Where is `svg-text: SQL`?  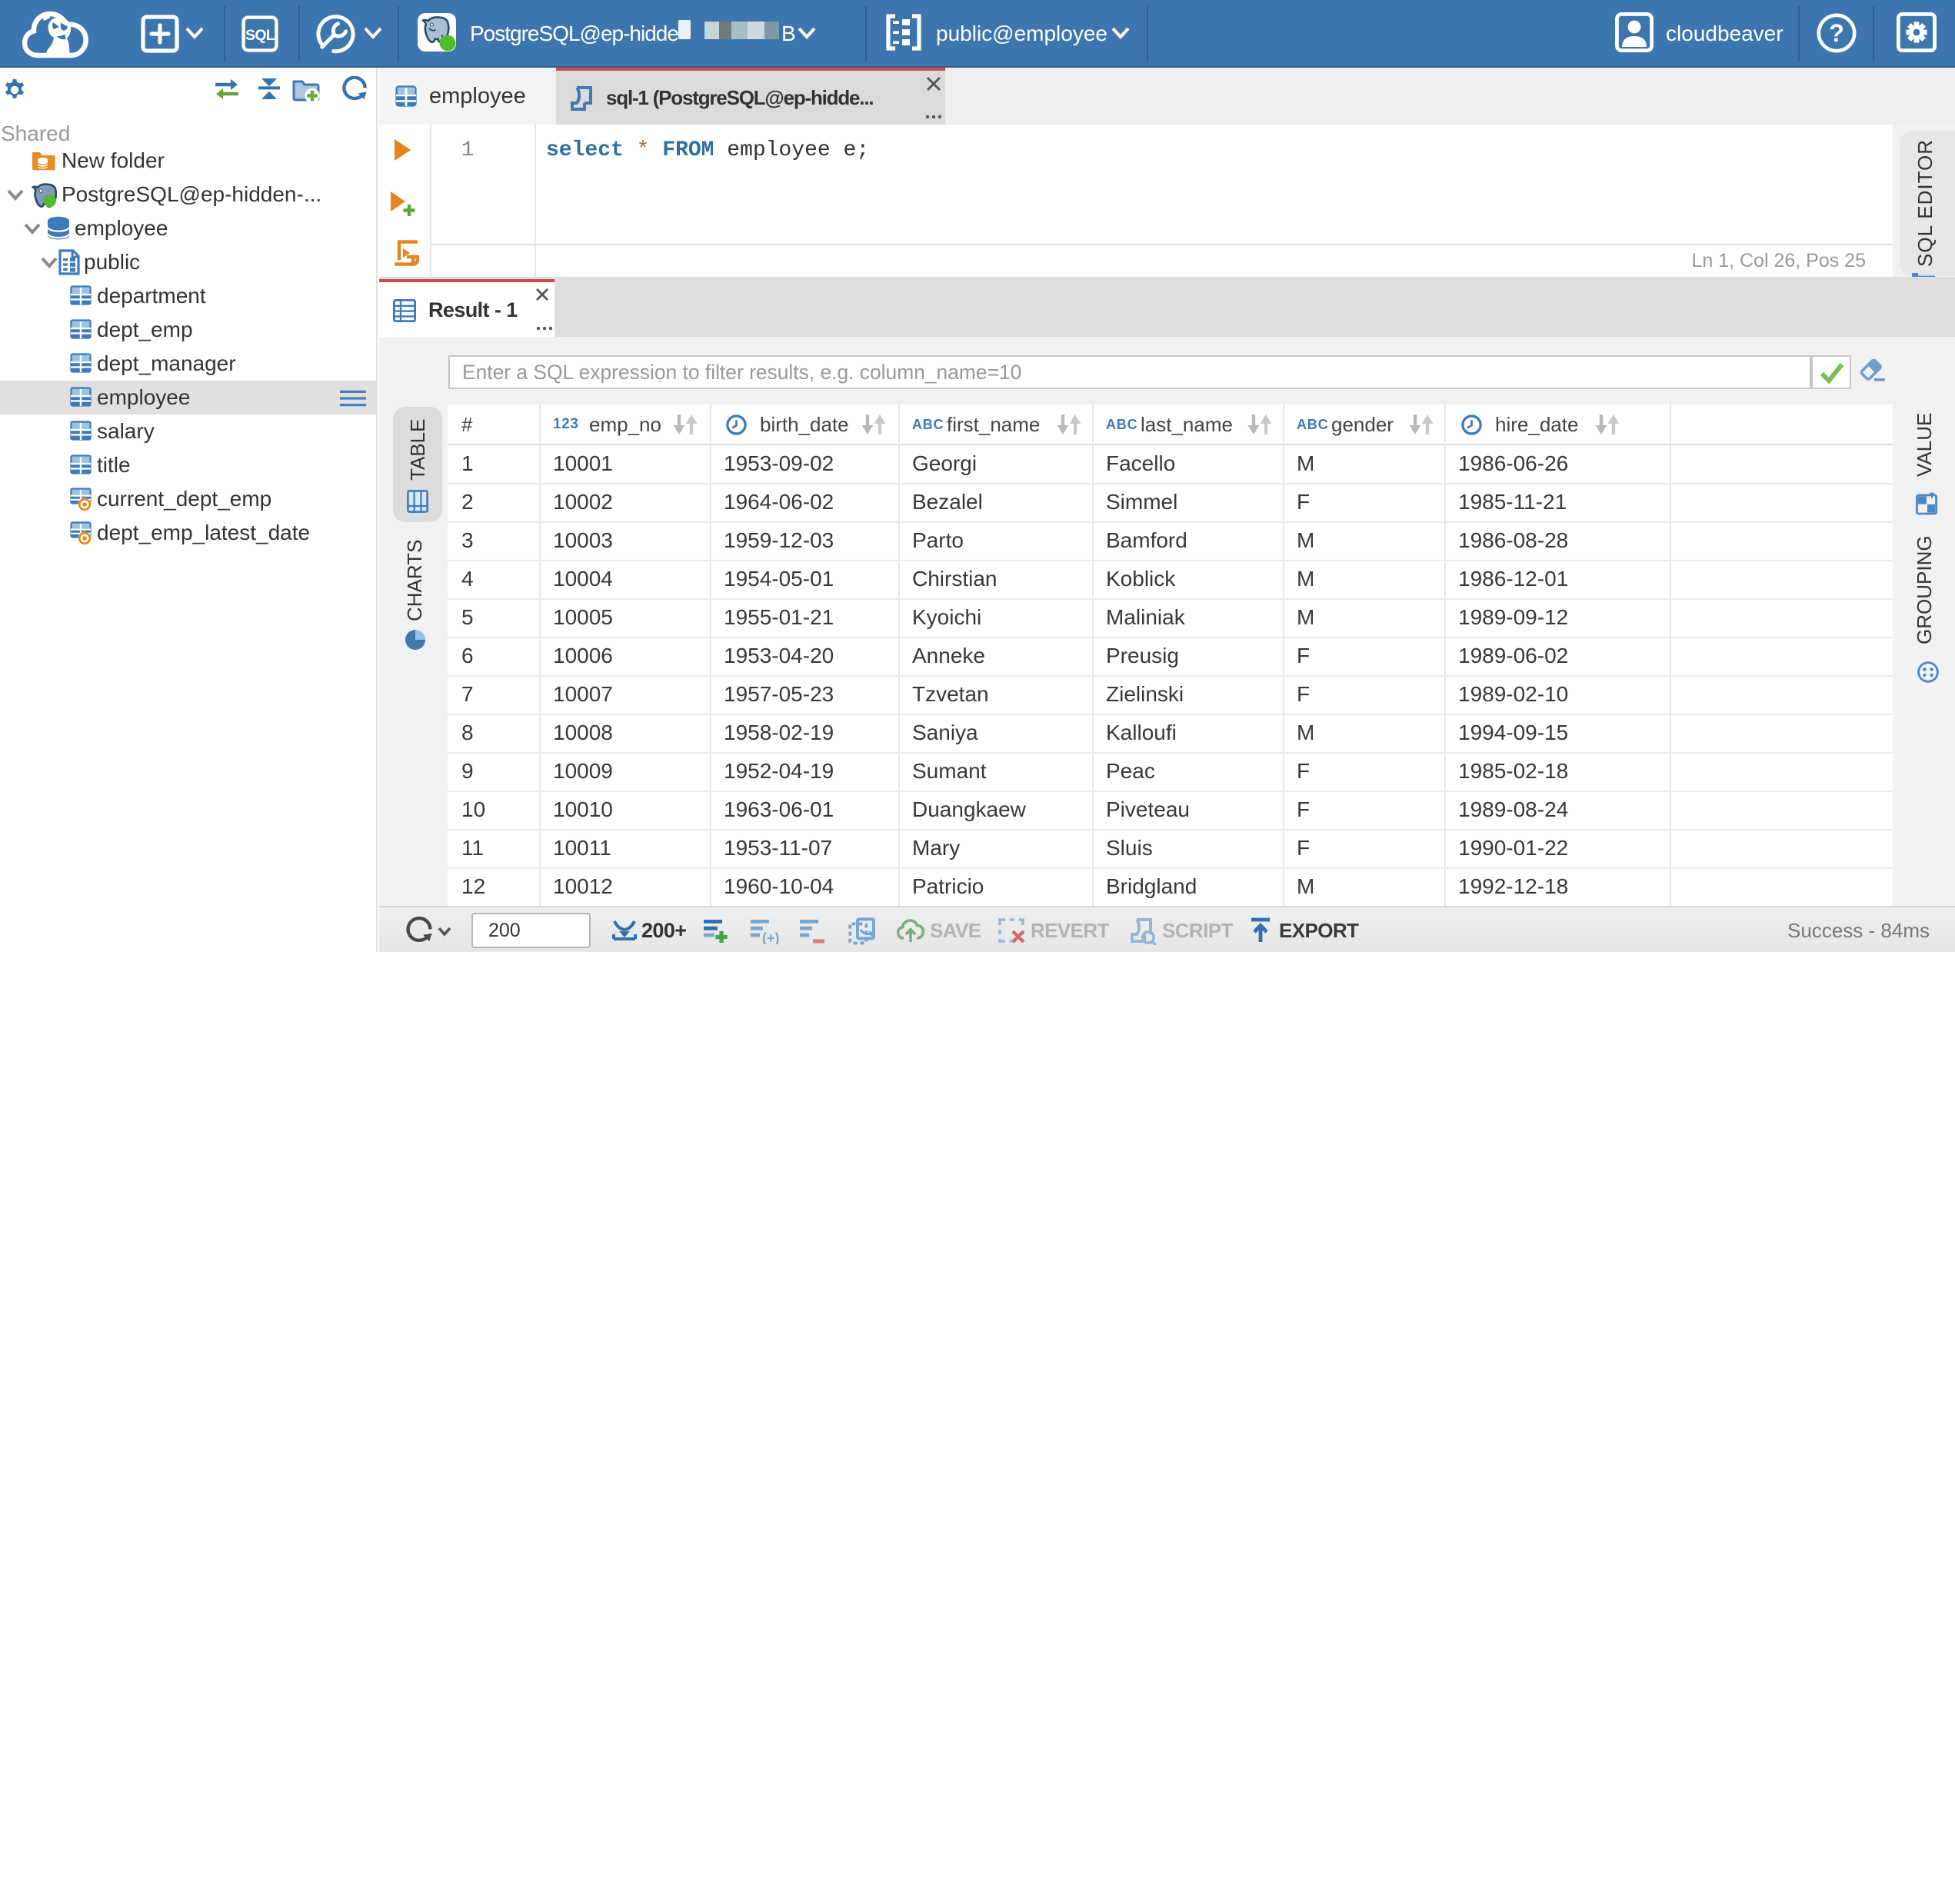 svg-text: SQL is located at coordinates (260, 35).